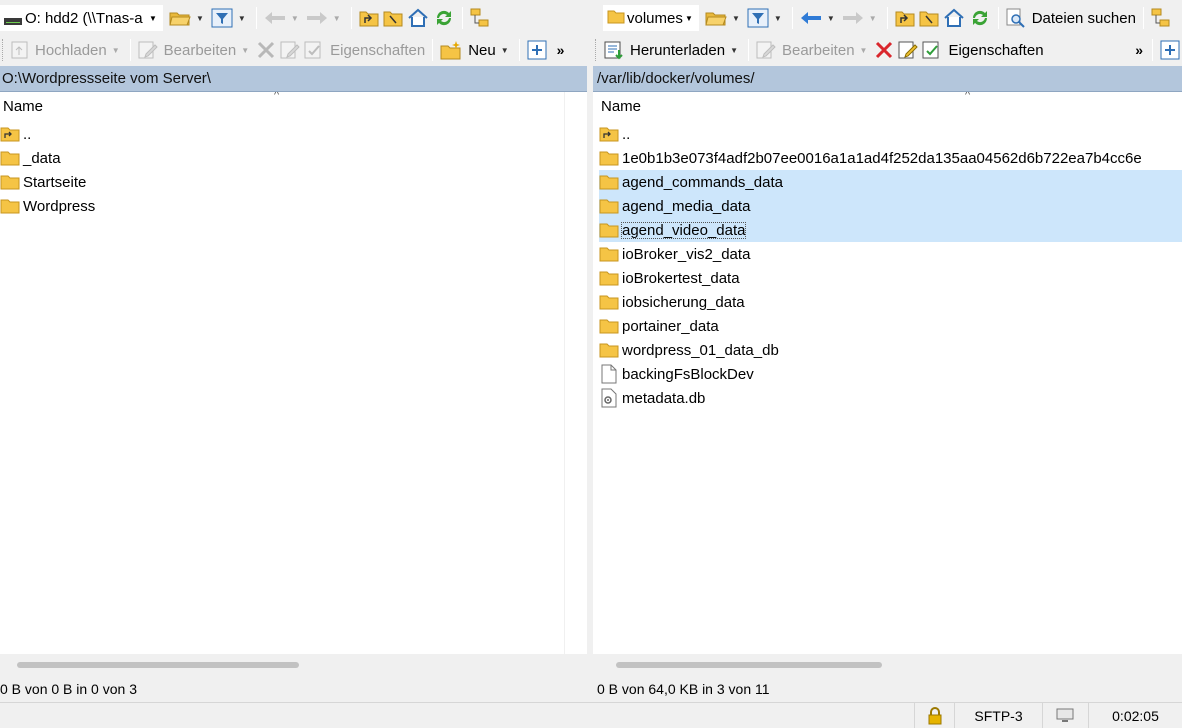 This screenshot has width=1182, height=728. What do you see at coordinates (887, 79) in the screenshot?
I see `remote-path-bar: /var/lib/docker/volumes/` at bounding box center [887, 79].